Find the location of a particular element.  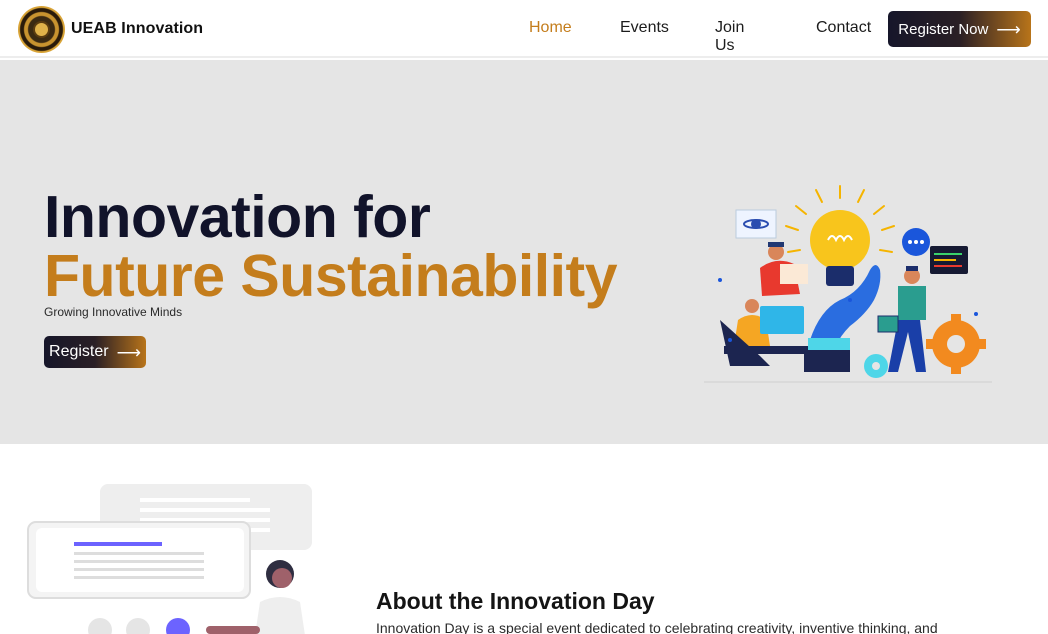

hero-subtitle: Growing Innovative Minds is located at coordinates (113, 312).